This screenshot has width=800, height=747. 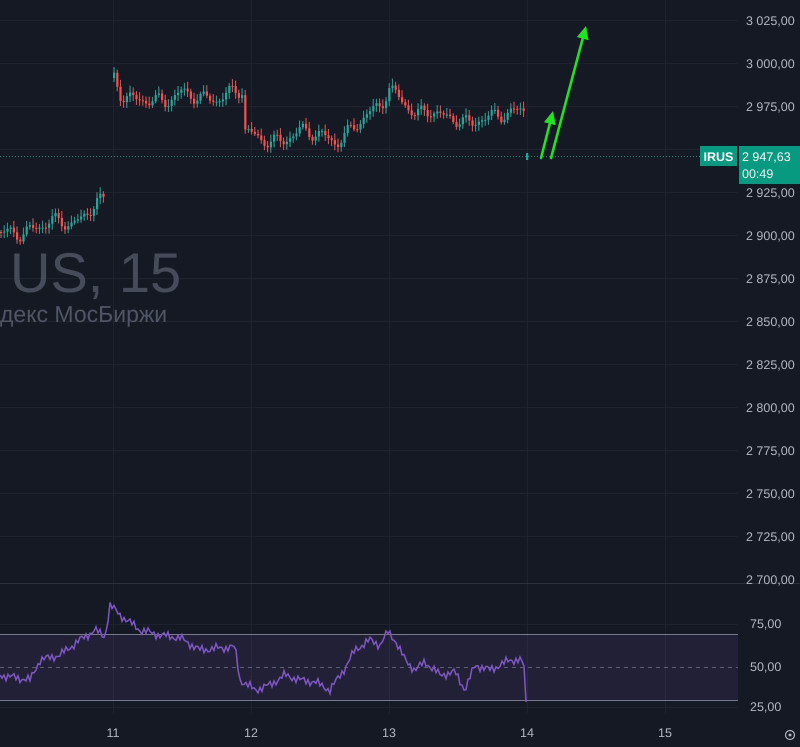 What do you see at coordinates (766, 707) in the screenshot?
I see `rsi-axis-label: 25,00` at bounding box center [766, 707].